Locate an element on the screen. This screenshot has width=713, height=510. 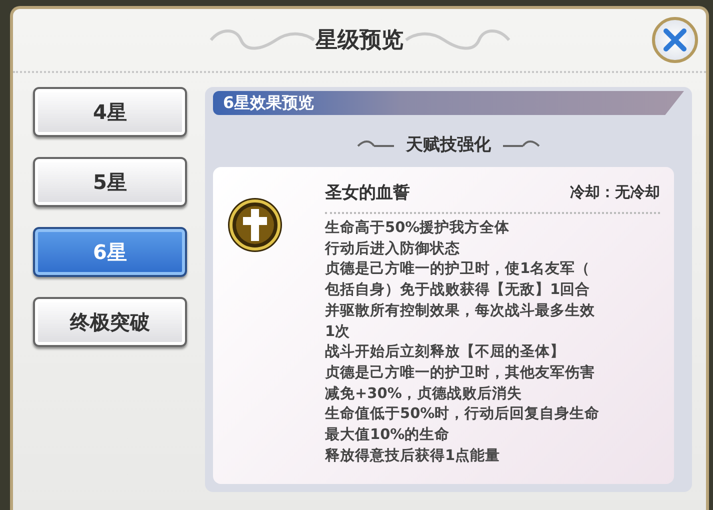
star-tab: 4星 is located at coordinates (110, 112).